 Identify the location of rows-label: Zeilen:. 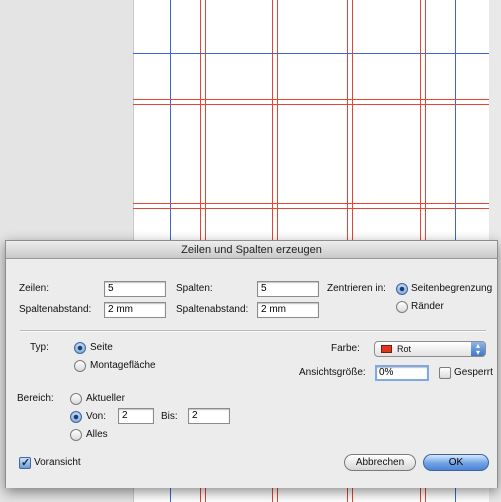
(34, 288).